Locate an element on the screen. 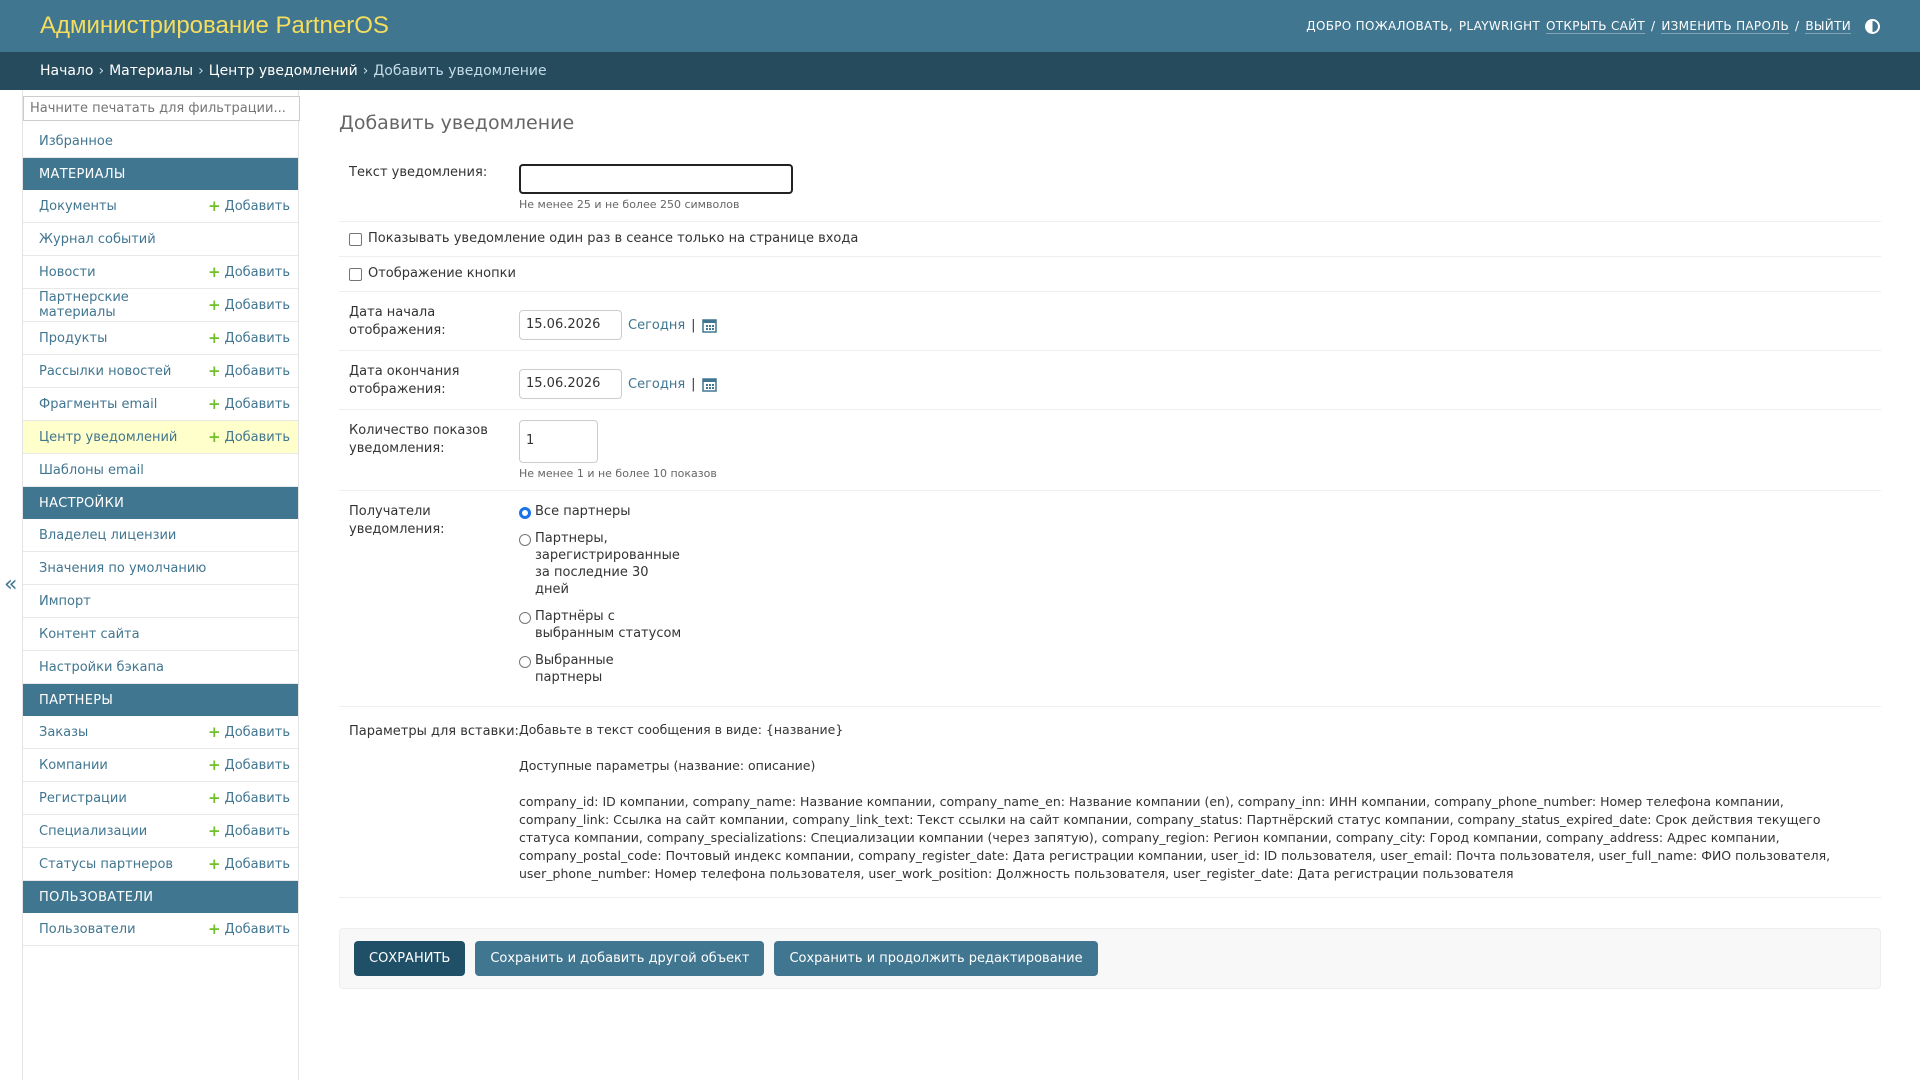 The image size is (1920, 1080). calendar-icon is located at coordinates (709, 384).